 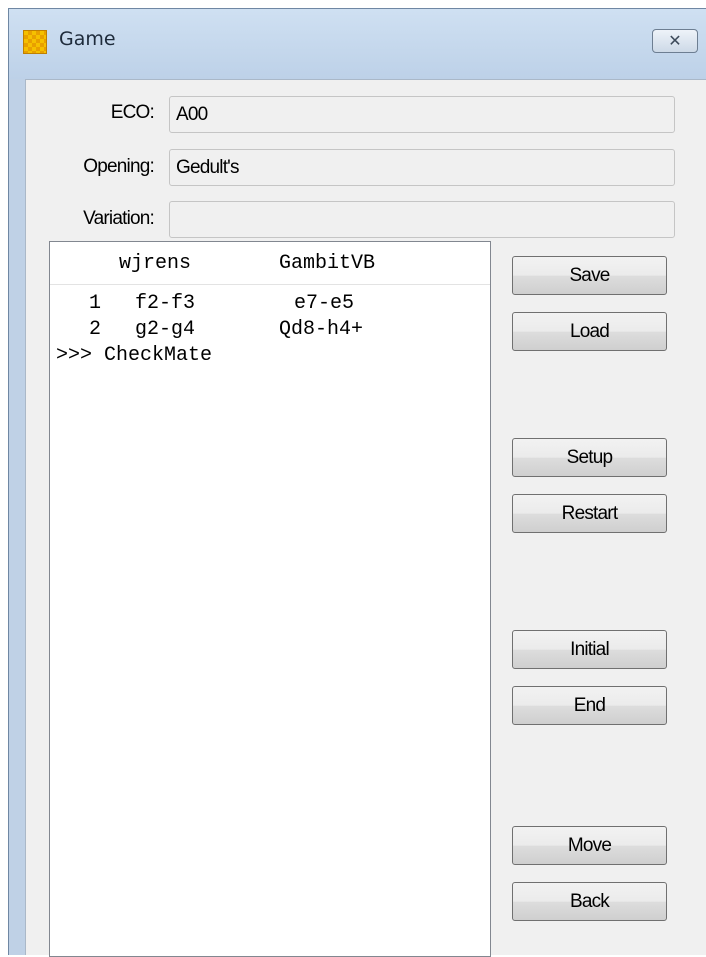 I want to click on opening-label: Opening:, so click(x=119, y=166).